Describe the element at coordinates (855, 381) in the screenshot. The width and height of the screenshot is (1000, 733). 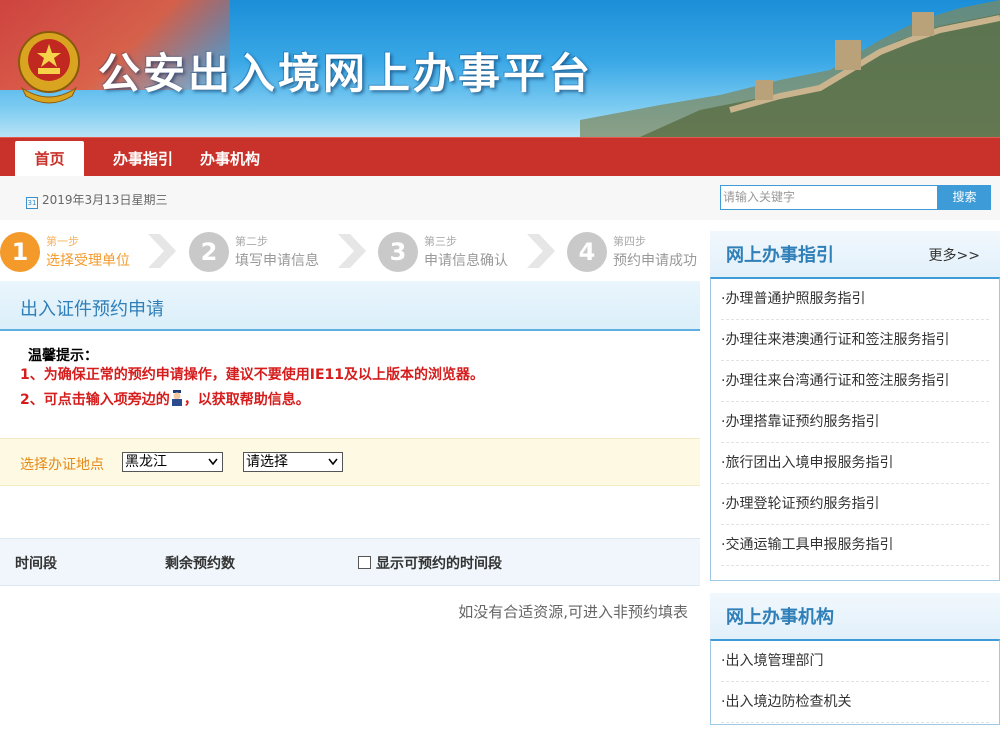
I see `guide-item: ·办理往来台湾通行证和签注服务指引` at that location.